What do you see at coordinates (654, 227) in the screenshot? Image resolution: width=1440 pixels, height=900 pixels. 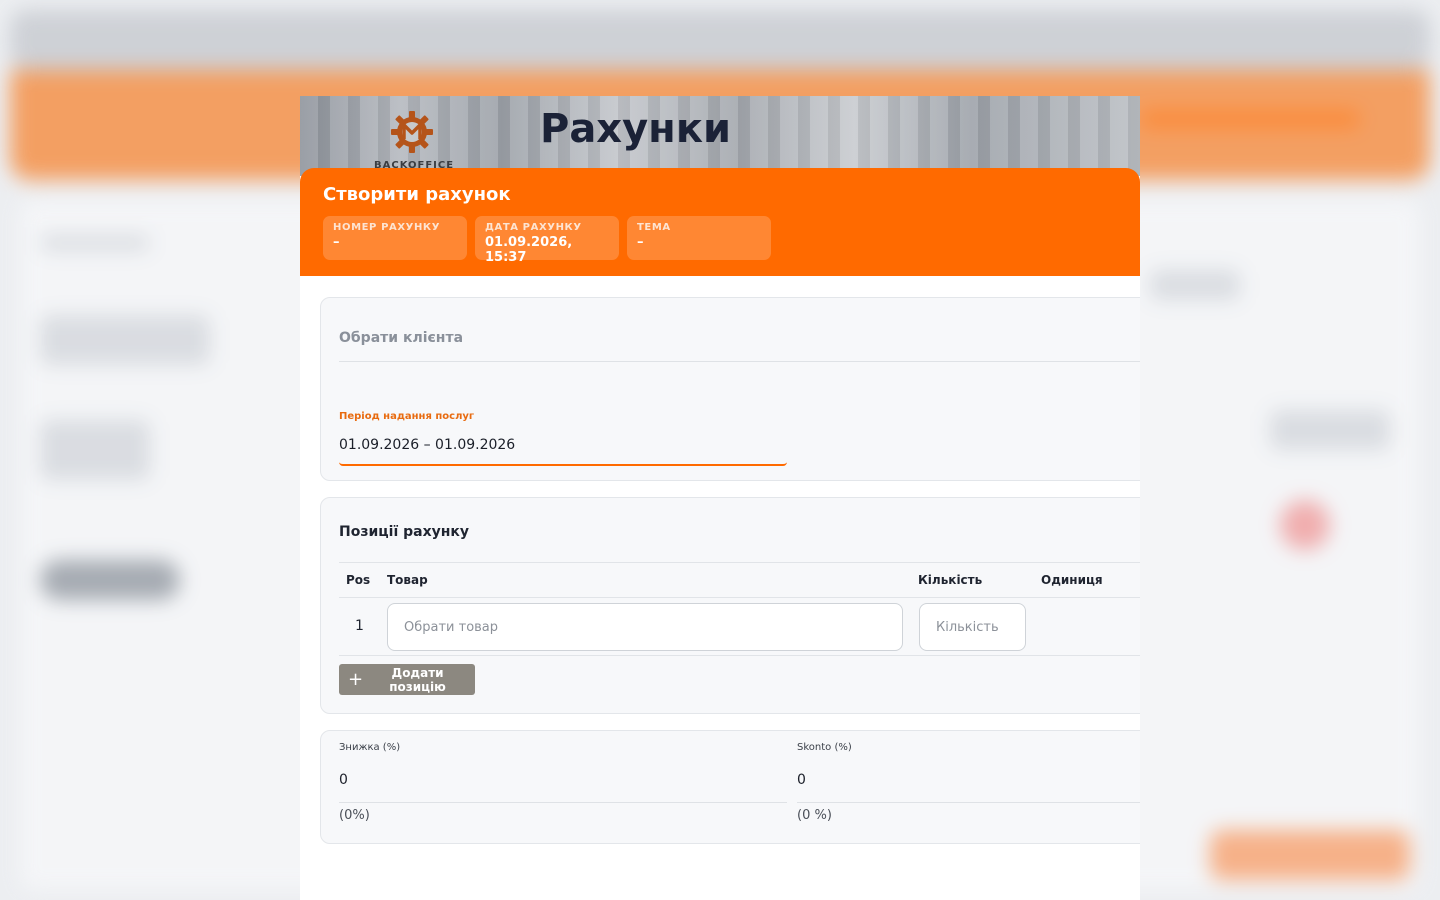 I see `chip-label: ТЕМА` at bounding box center [654, 227].